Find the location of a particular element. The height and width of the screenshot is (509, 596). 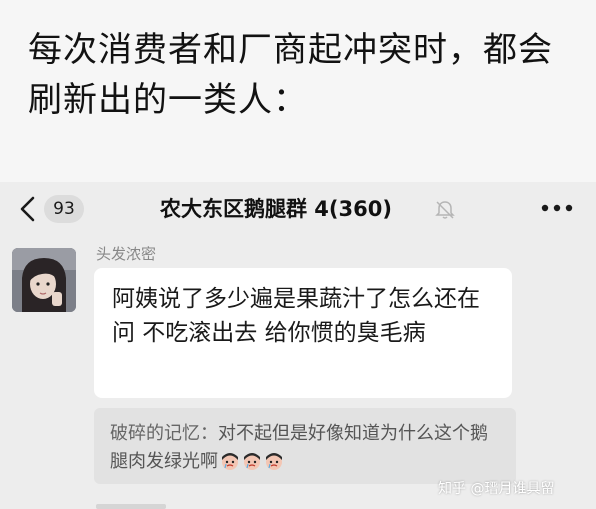

quote-author: 破碎的记忆： is located at coordinates (164, 433).